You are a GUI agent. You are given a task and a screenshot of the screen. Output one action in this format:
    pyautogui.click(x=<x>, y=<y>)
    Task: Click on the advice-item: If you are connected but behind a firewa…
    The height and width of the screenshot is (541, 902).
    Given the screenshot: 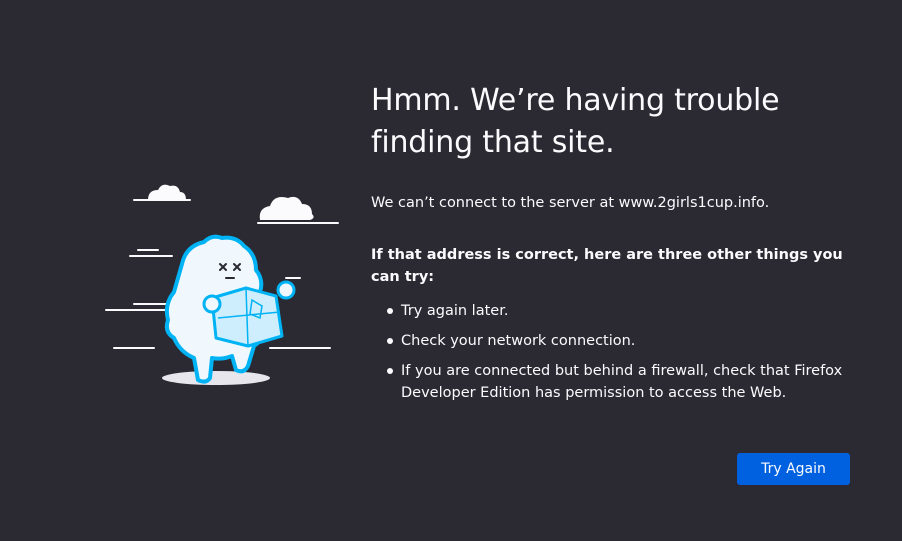 What is the action you would take?
    pyautogui.click(x=619, y=382)
    